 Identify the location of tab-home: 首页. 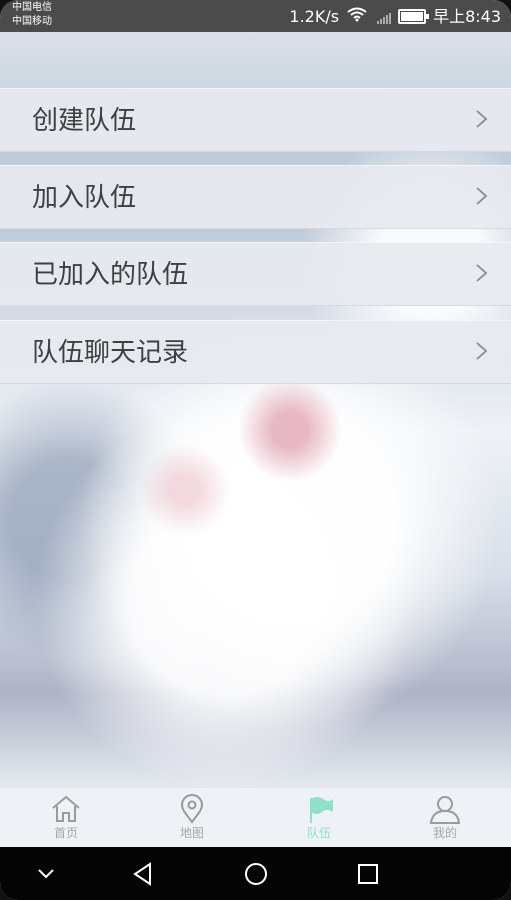
(66, 820).